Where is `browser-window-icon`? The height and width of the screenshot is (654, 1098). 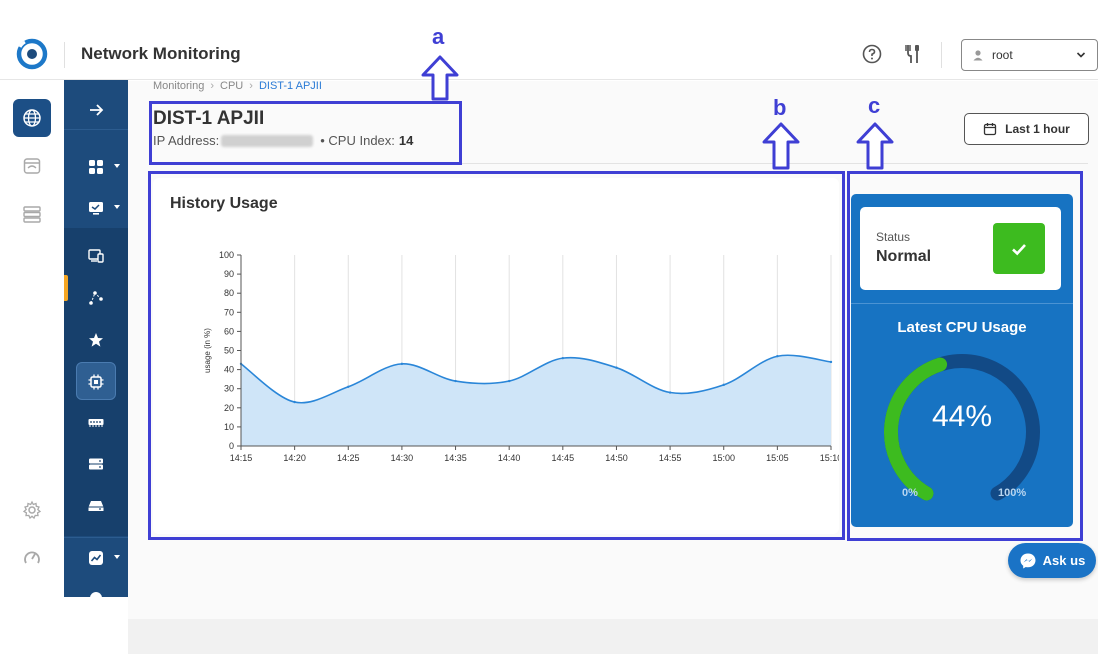 browser-window-icon is located at coordinates (32, 166).